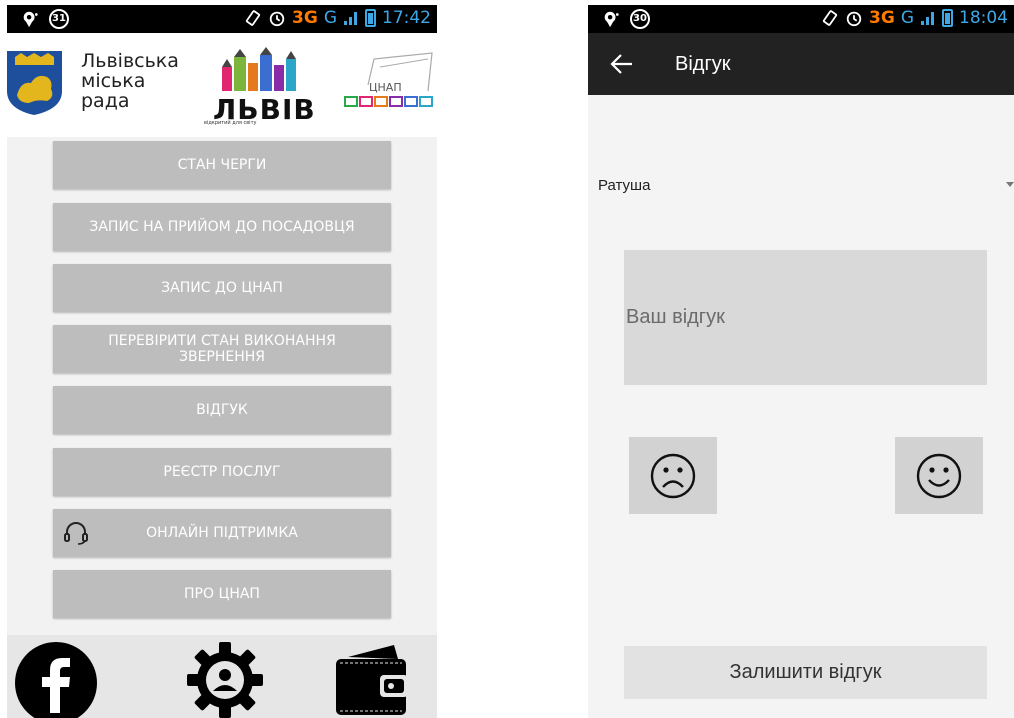 The height and width of the screenshot is (718, 1014). What do you see at coordinates (385, 87) in the screenshot?
I see `cnap-logo-word: ЦНАП` at bounding box center [385, 87].